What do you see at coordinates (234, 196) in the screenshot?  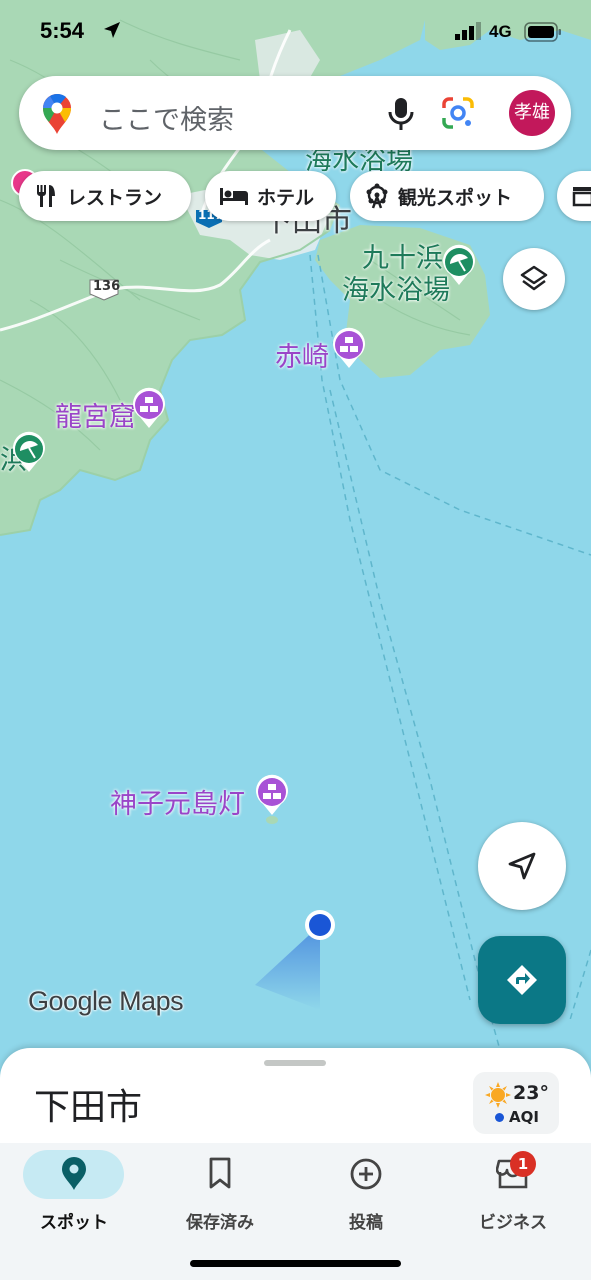 I see `bed-icon` at bounding box center [234, 196].